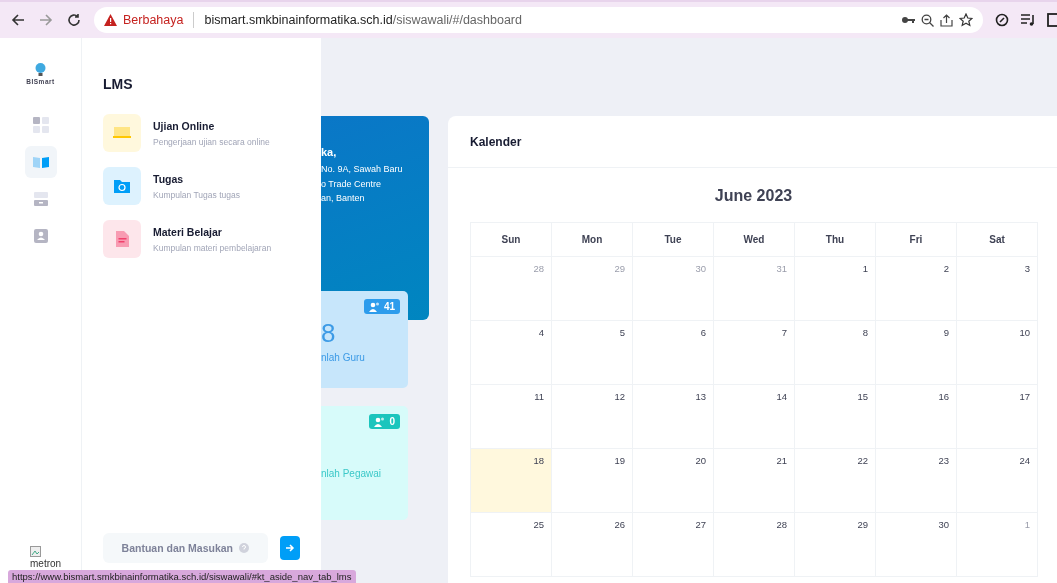 The width and height of the screenshot is (1057, 583). I want to click on count-badge: 0, so click(384, 421).